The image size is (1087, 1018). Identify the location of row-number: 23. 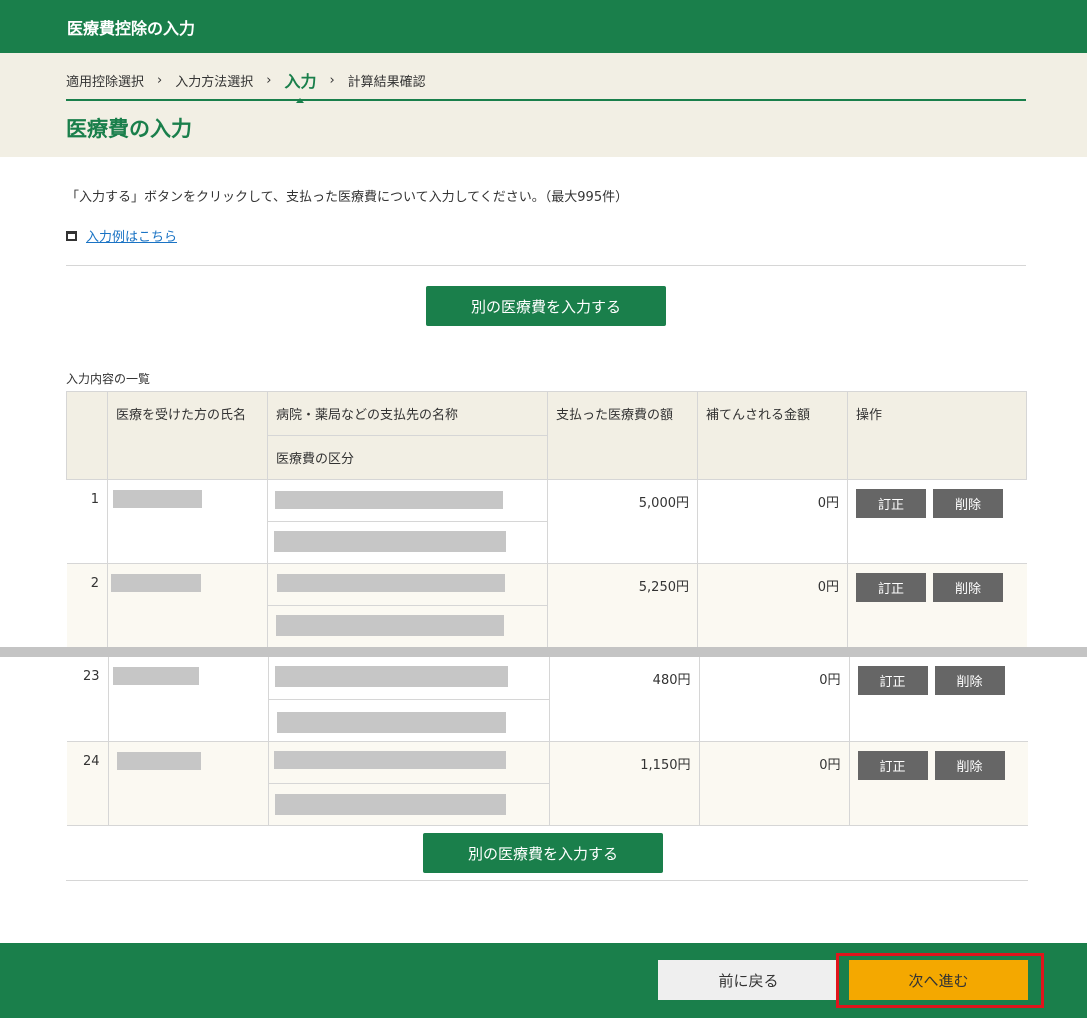
(88, 699).